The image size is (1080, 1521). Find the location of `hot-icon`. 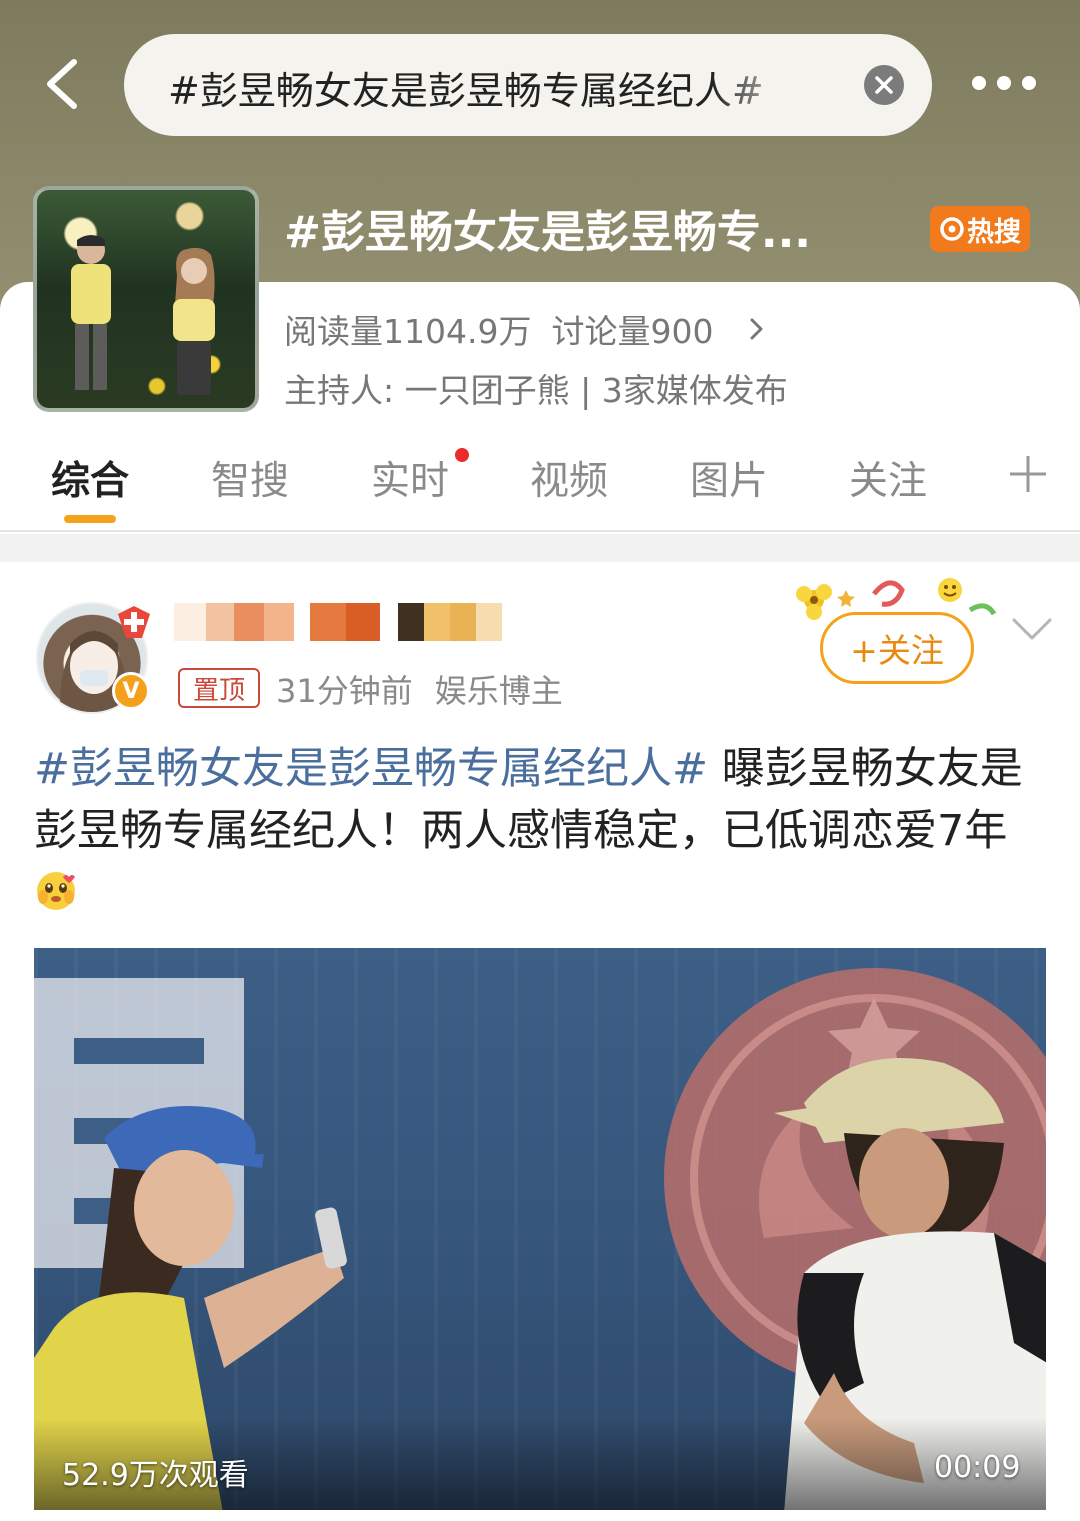

hot-icon is located at coordinates (952, 229).